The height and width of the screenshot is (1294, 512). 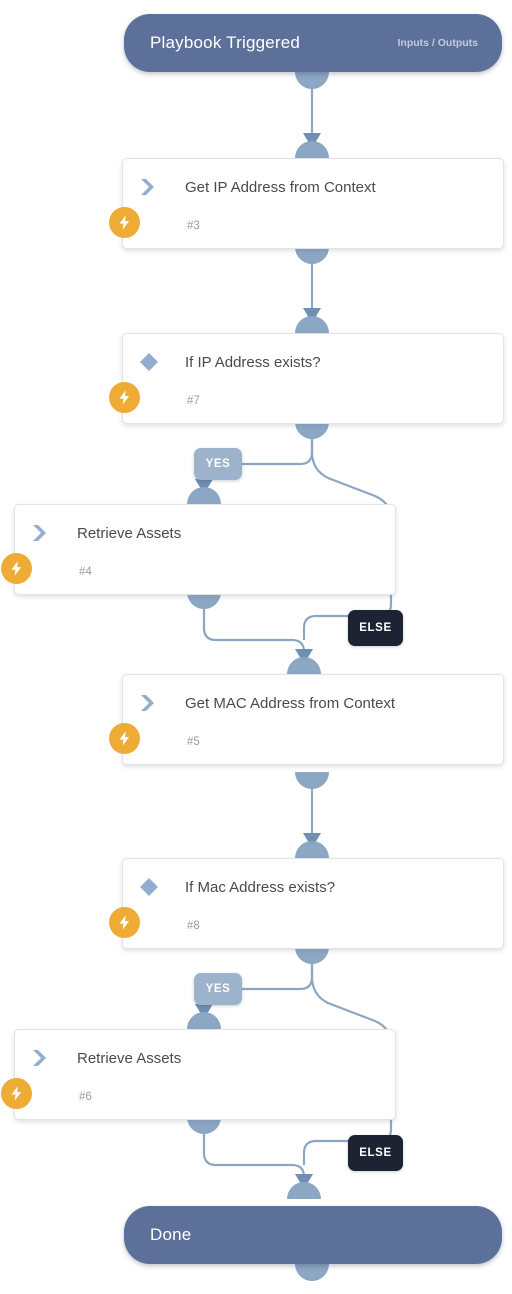 What do you see at coordinates (85, 1097) in the screenshot?
I see `node-number: #6` at bounding box center [85, 1097].